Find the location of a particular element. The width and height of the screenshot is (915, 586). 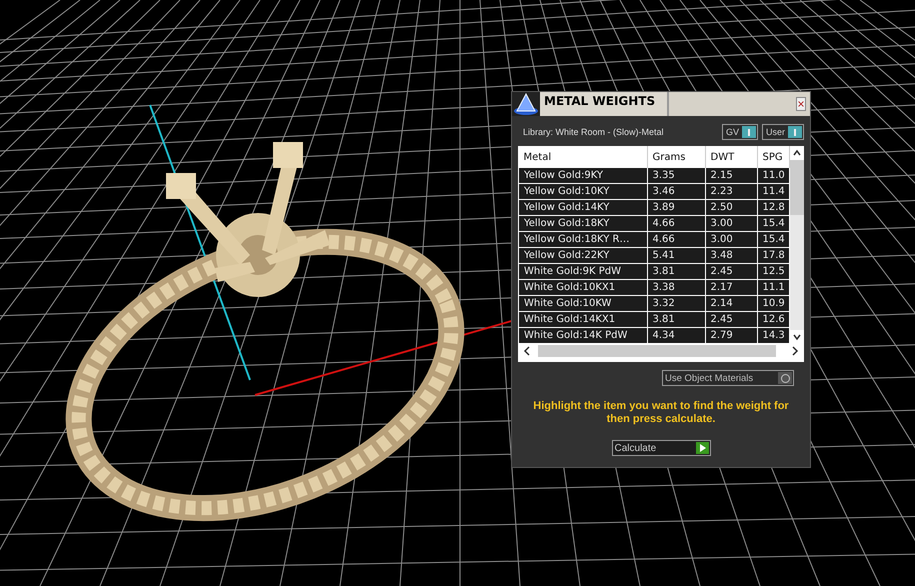

table-cell: White Gold:14KX1 is located at coordinates (582, 320).